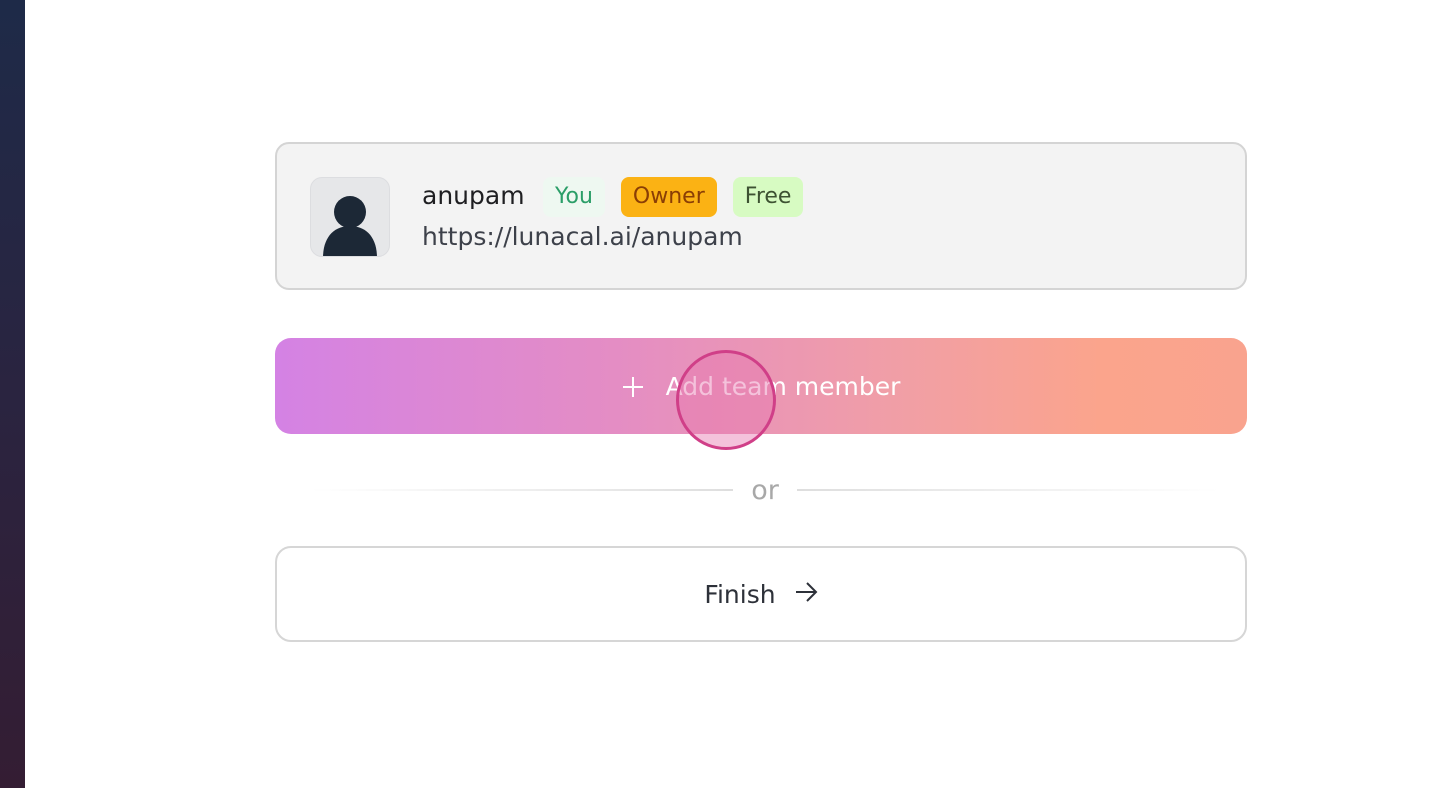  I want to click on divider-line-left, so click(522, 490).